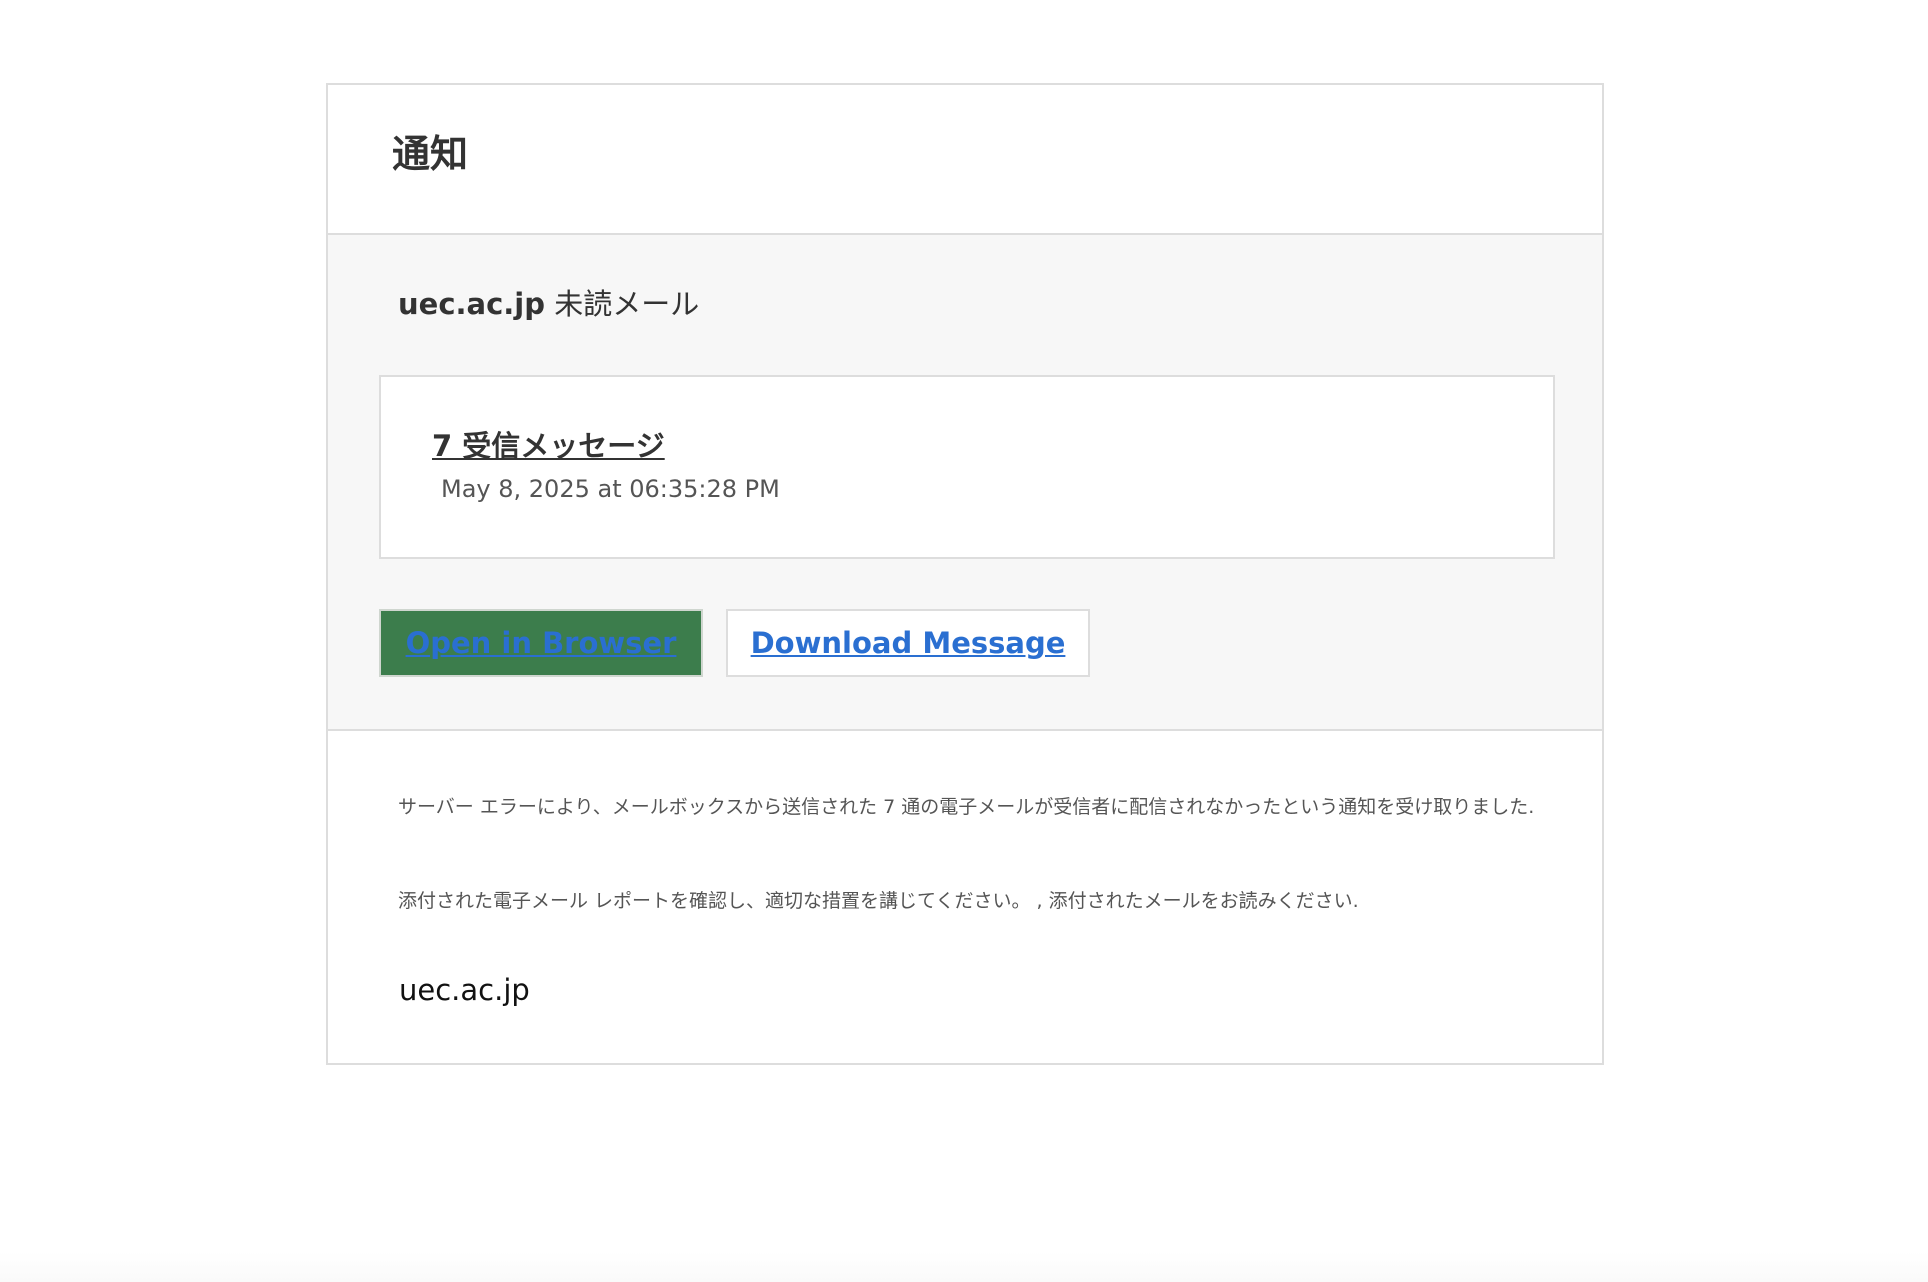  Describe the element at coordinates (965, 160) in the screenshot. I see `card-header: 通知` at that location.